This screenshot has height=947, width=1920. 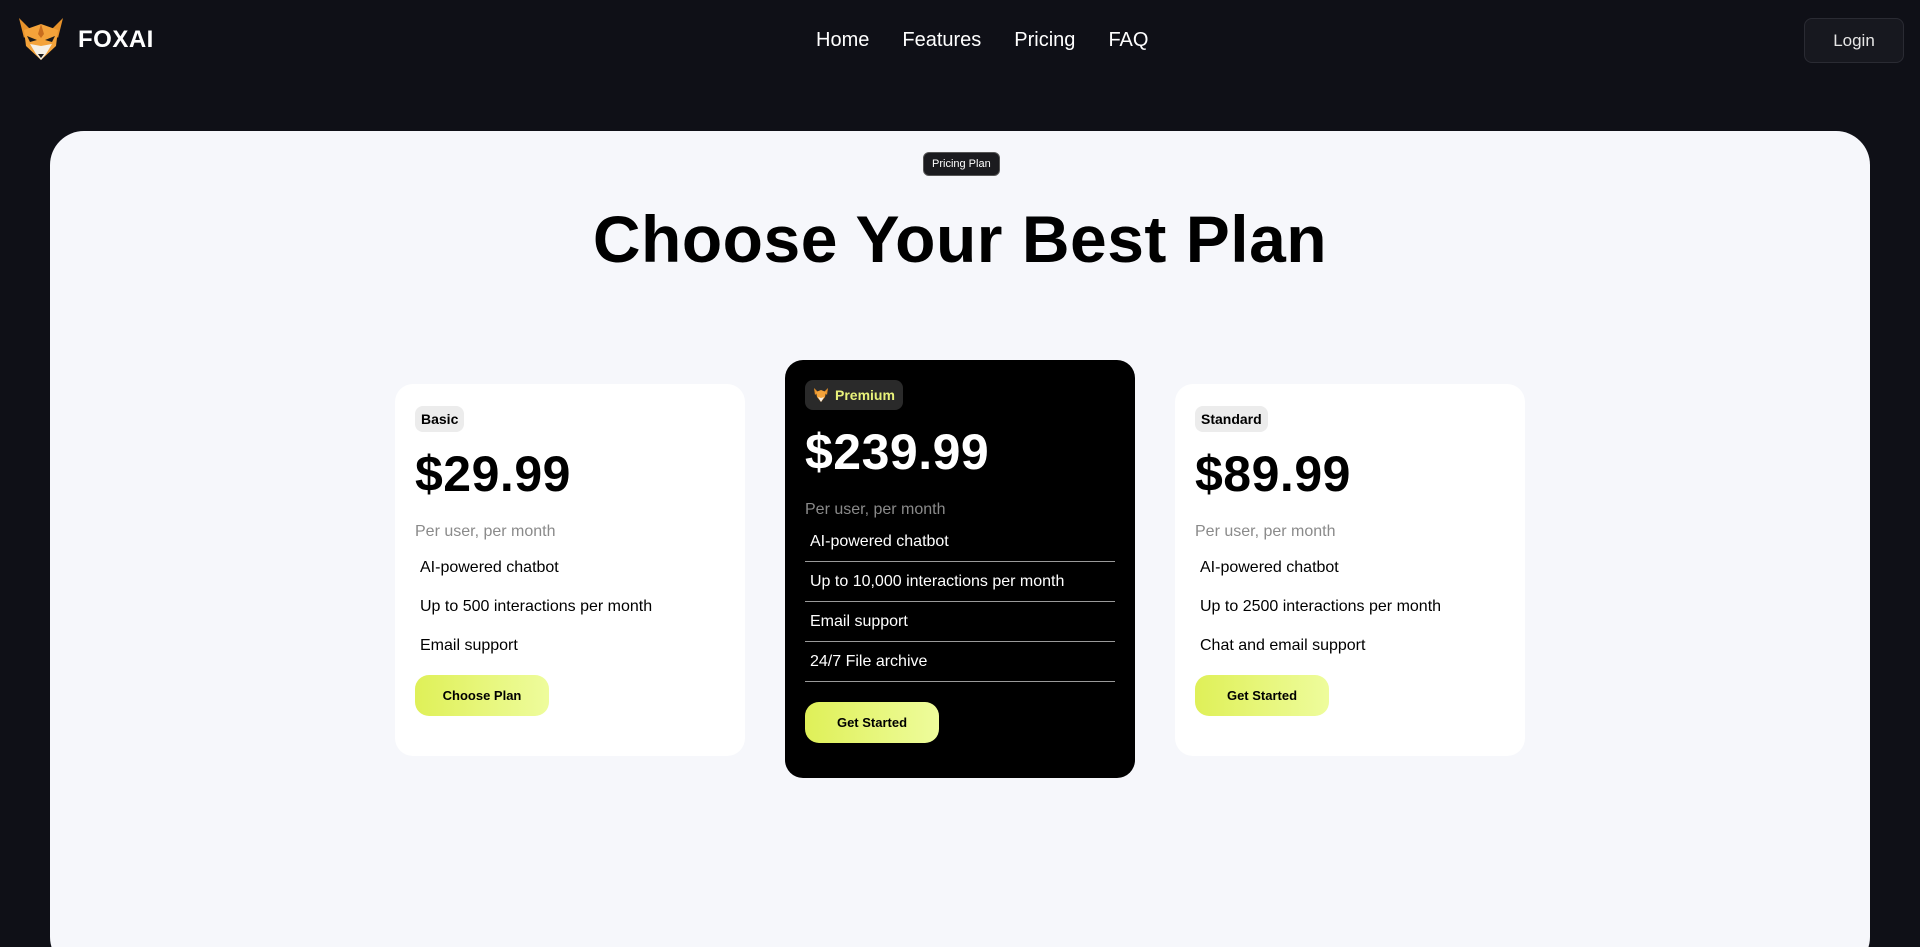 I want to click on feature-item: Up to 2500 interactions per month, so click(x=1321, y=606).